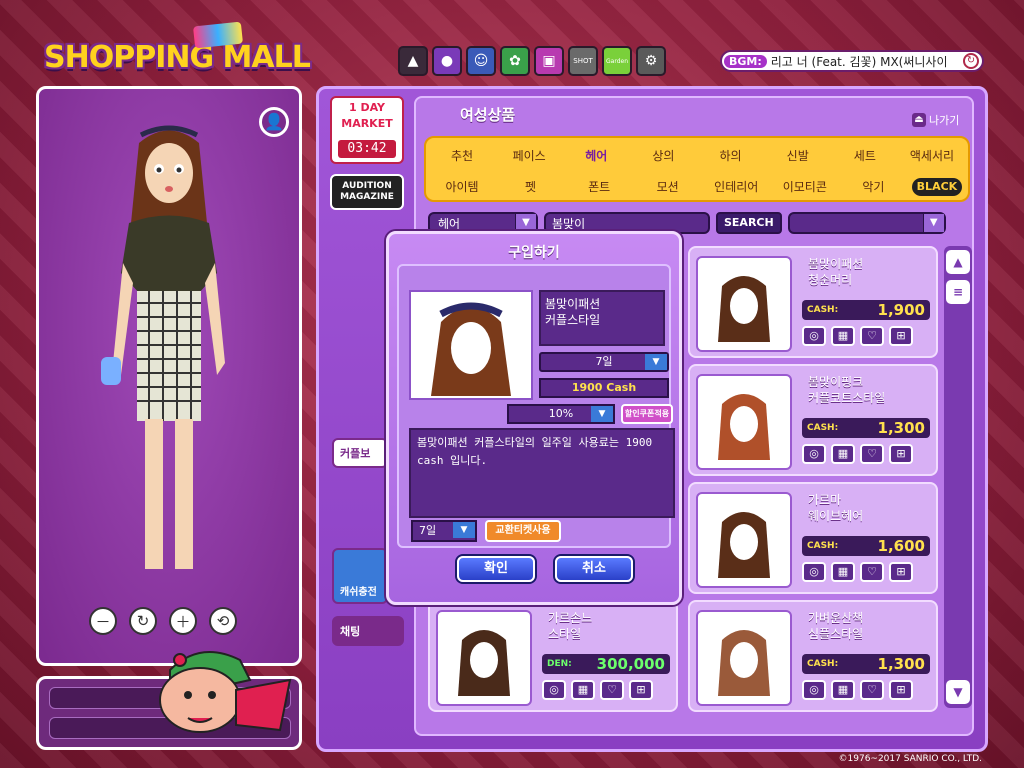 The width and height of the screenshot is (1024, 768). I want to click on category-tab: 악기, so click(873, 187).